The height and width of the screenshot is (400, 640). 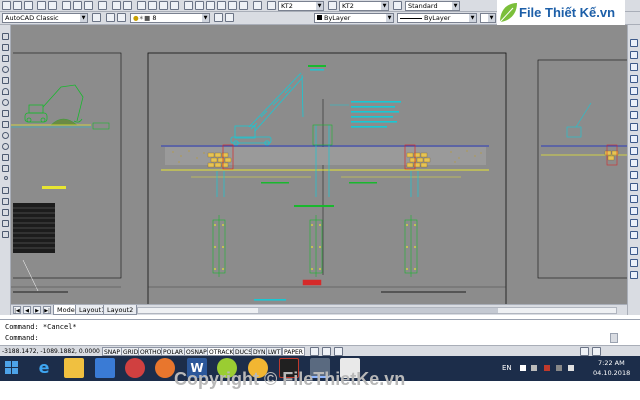 I want to click on print-icon, so click(x=41, y=5).